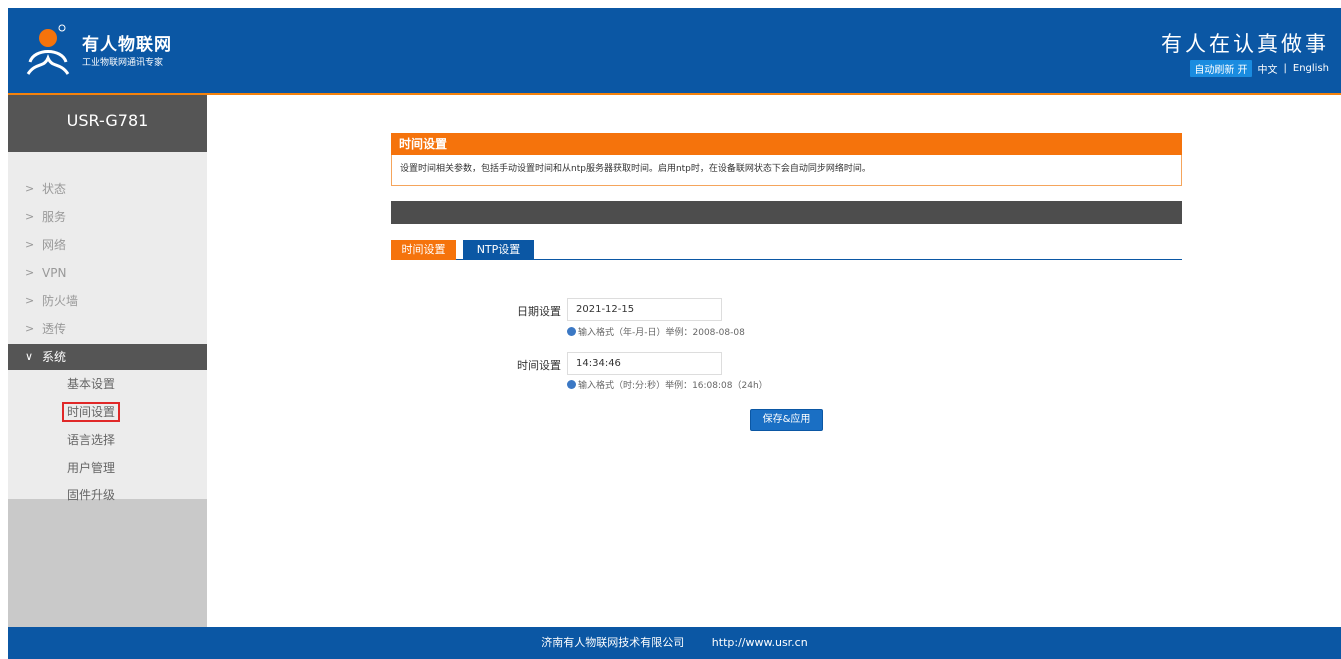 Image resolution: width=1341 pixels, height=659 pixels. Describe the element at coordinates (54, 245) in the screenshot. I see `sidebar-item-label: 网络` at that location.